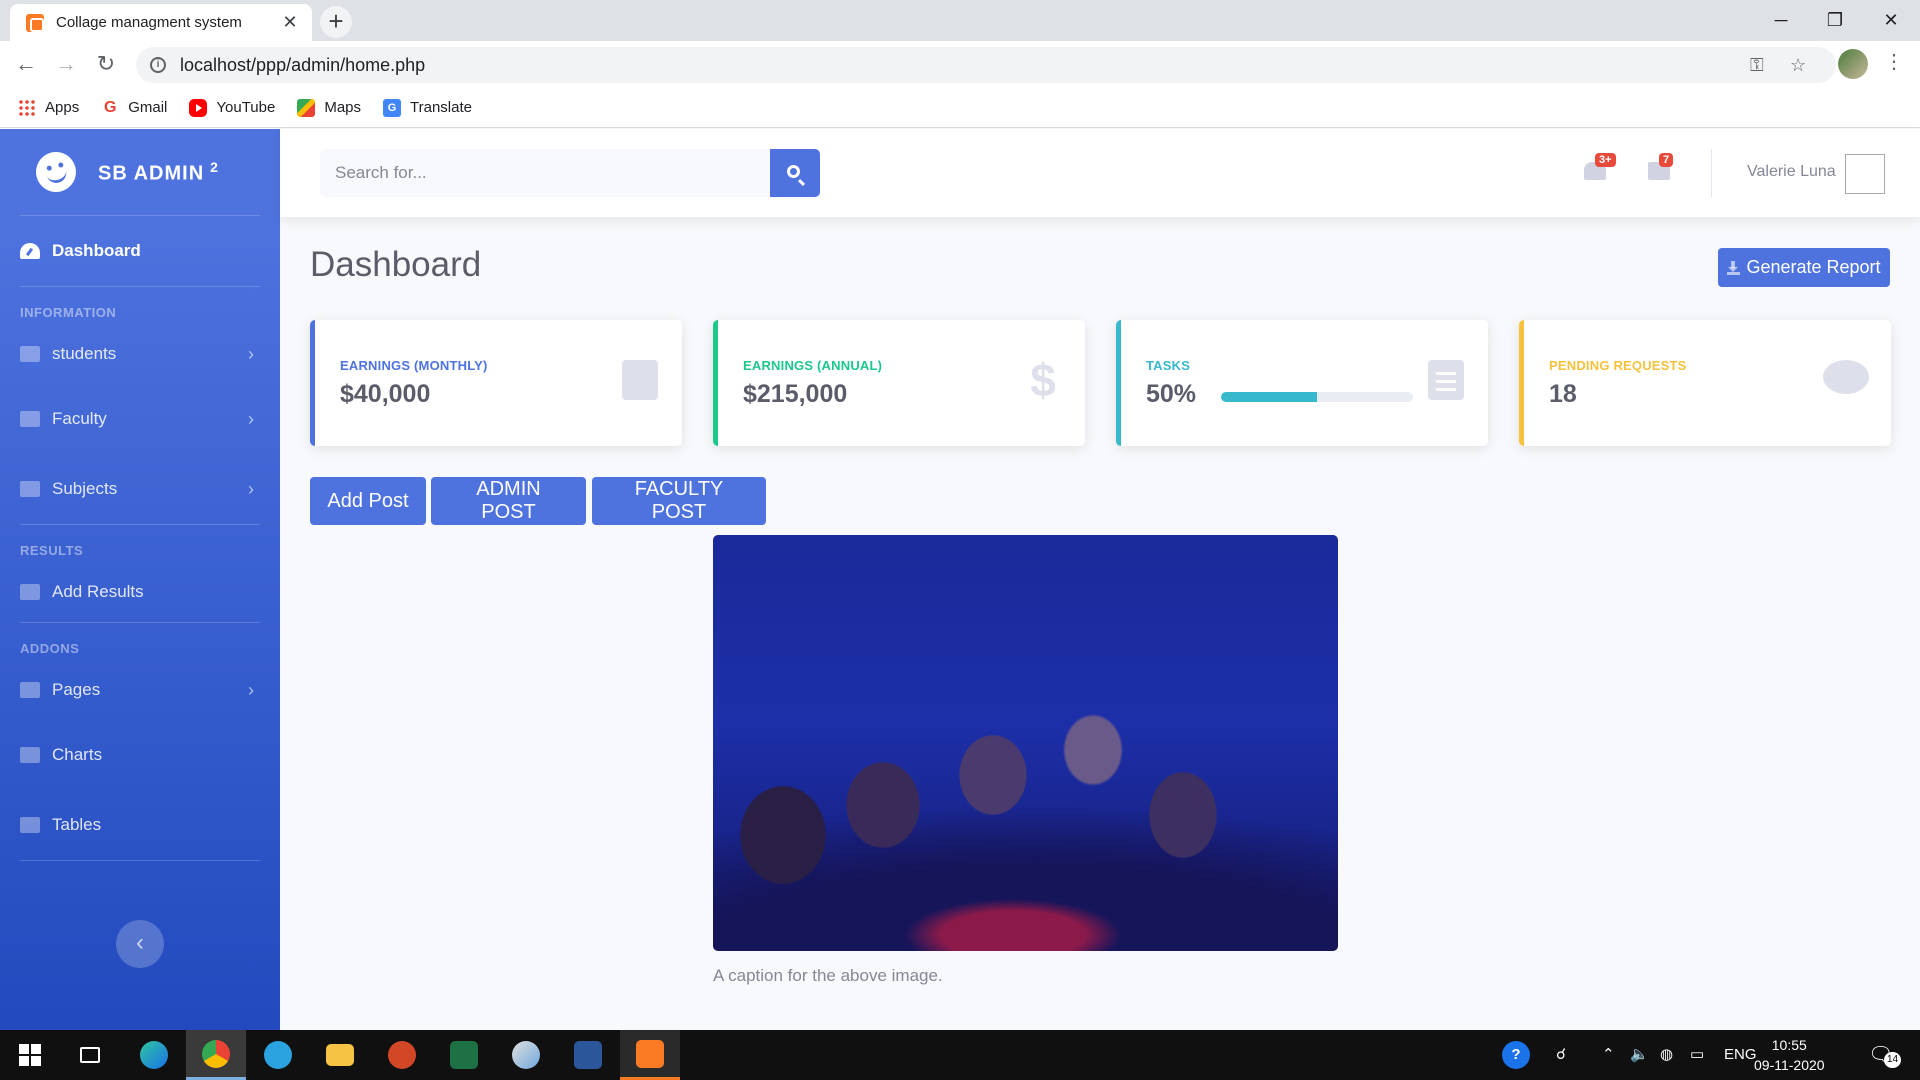 This screenshot has height=1080, width=1920. I want to click on browser-tab: Collage managment system ✕, so click(161, 22).